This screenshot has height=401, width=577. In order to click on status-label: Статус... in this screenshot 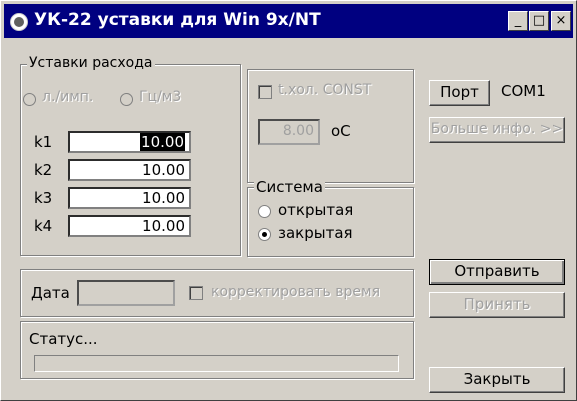, I will do `click(63, 339)`.